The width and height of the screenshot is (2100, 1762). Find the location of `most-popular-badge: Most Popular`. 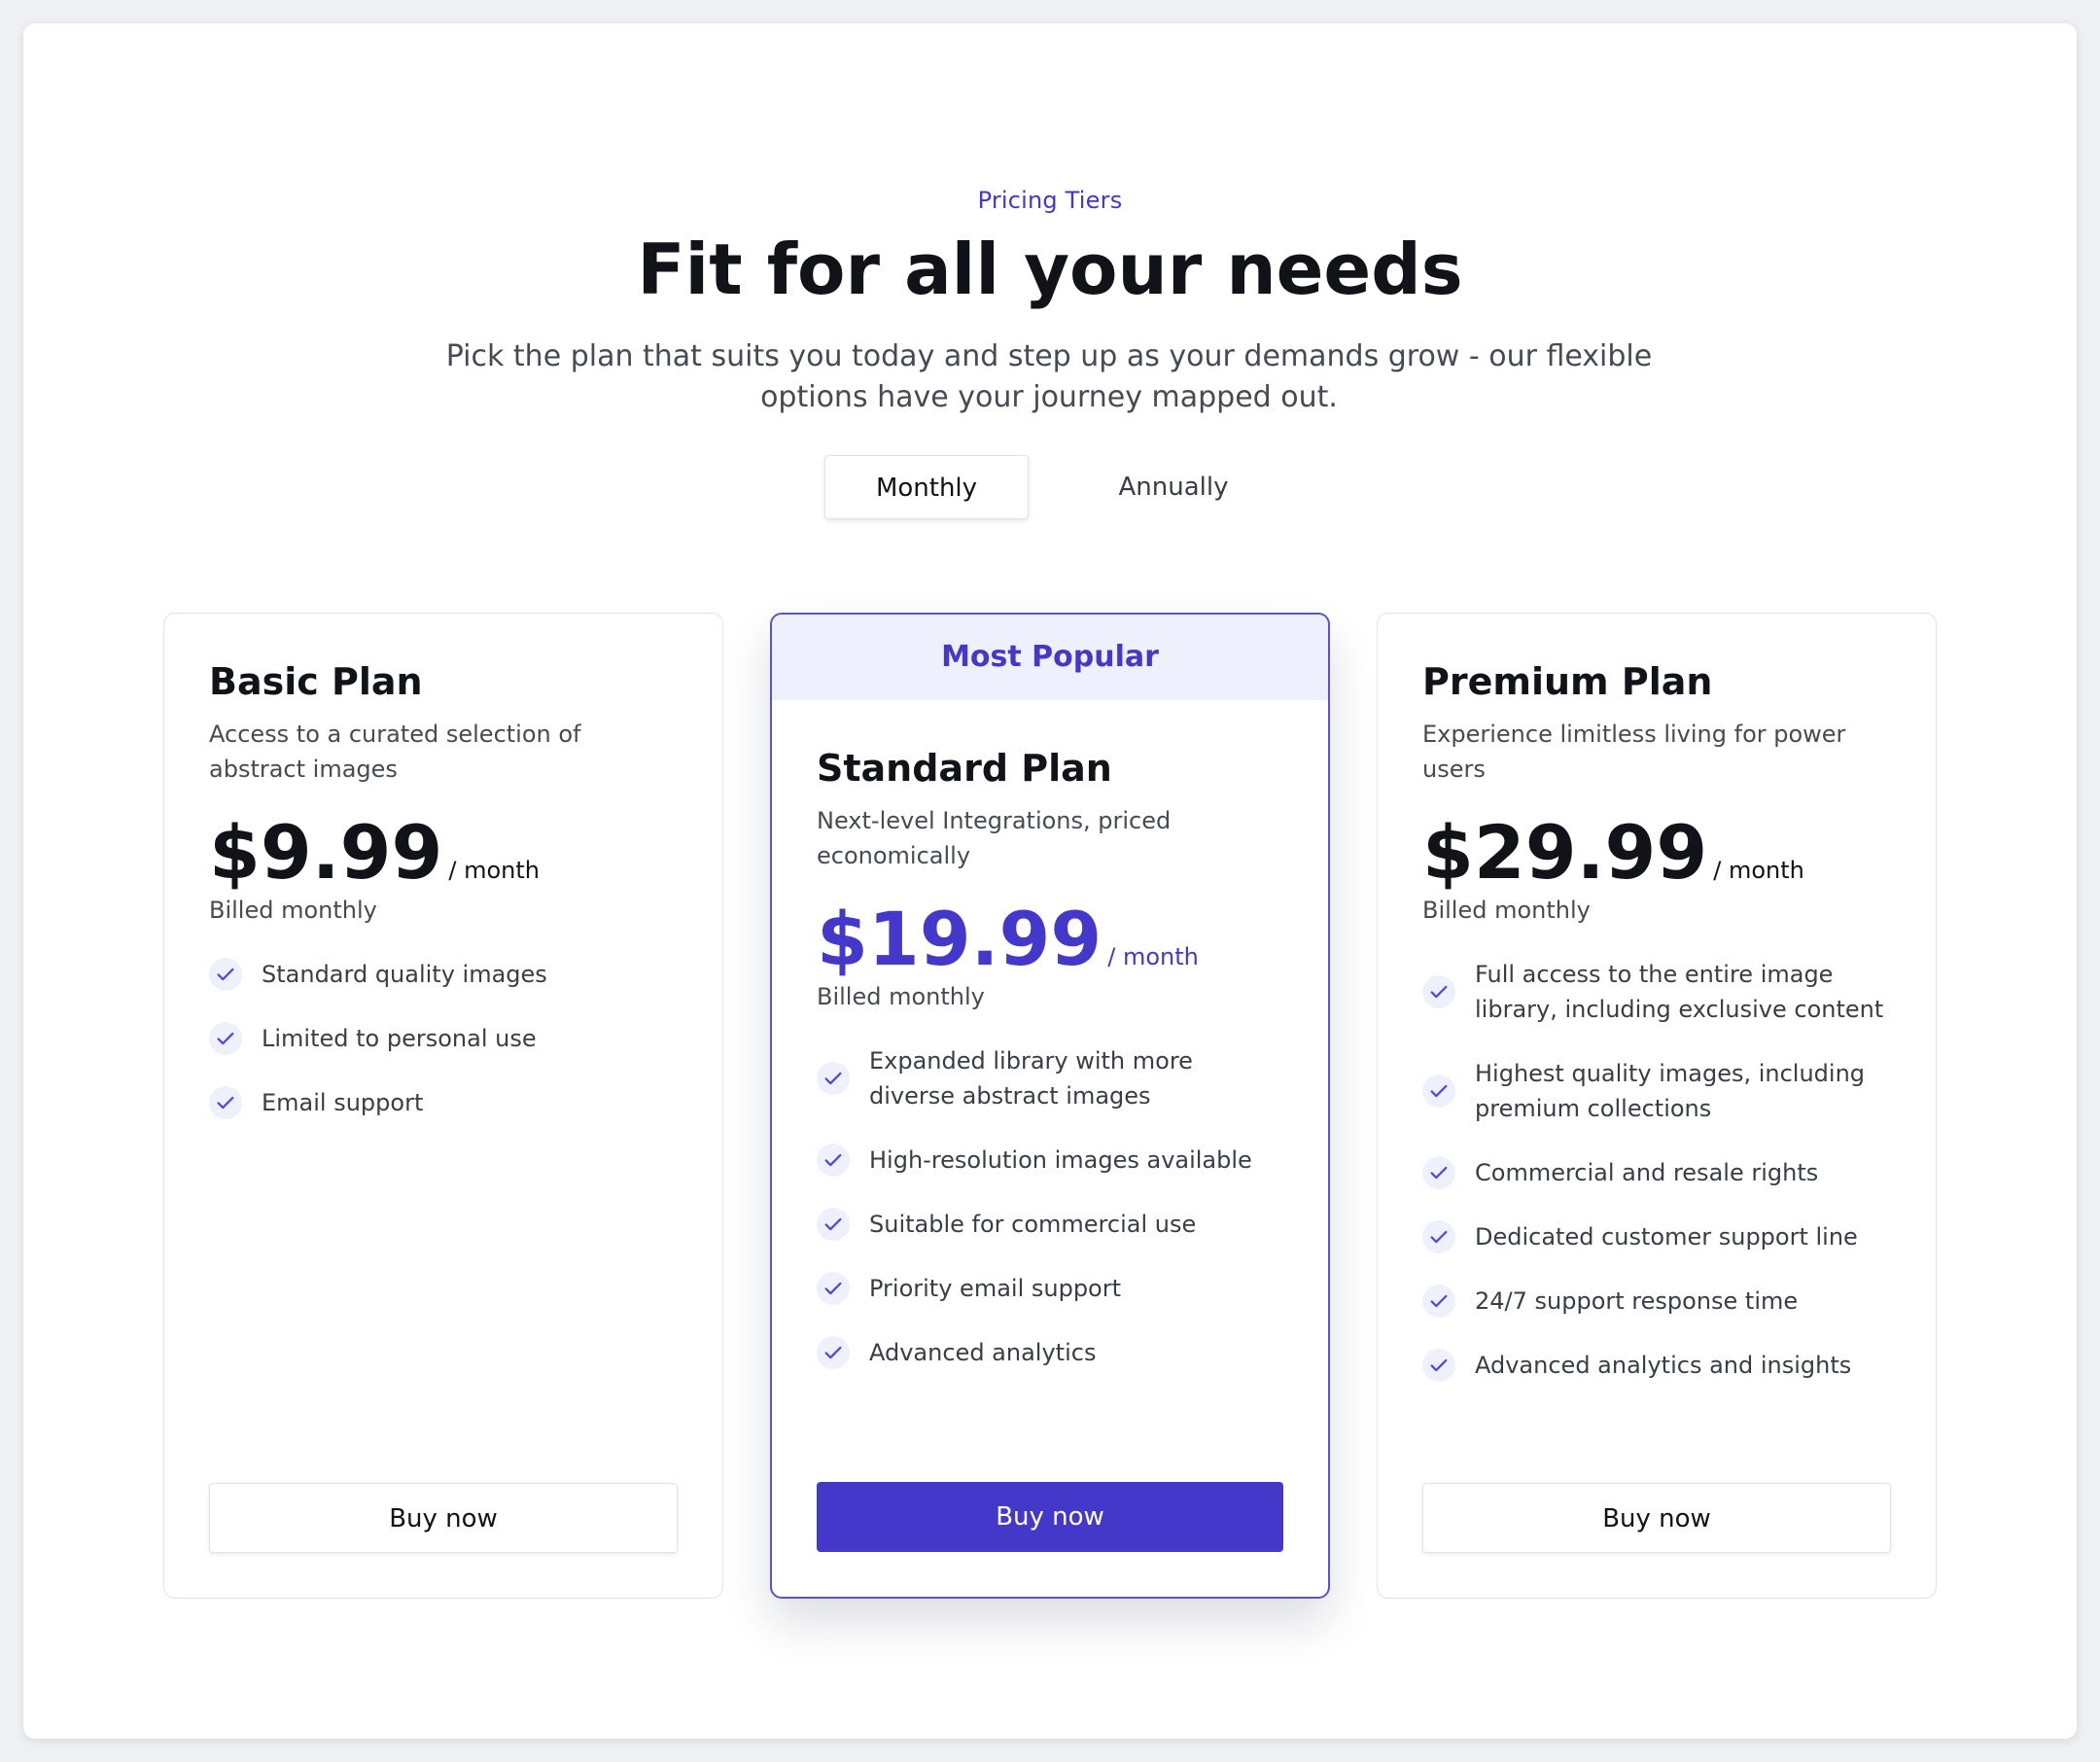

most-popular-badge: Most Popular is located at coordinates (1050, 657).